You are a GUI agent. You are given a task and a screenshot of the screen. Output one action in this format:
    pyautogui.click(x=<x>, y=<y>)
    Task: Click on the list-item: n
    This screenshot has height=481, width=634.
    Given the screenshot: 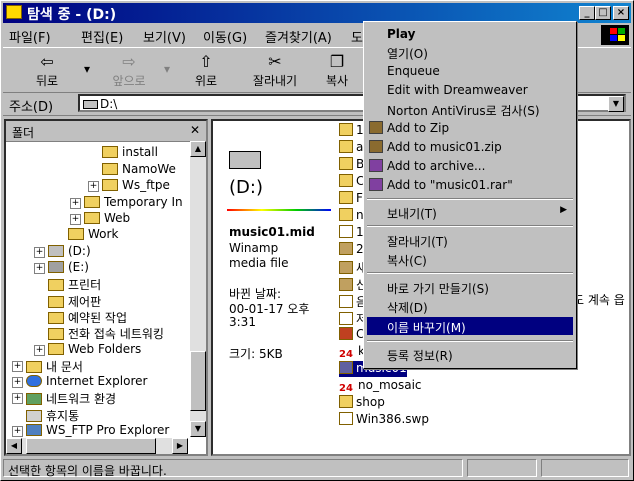 What is the action you would take?
    pyautogui.click(x=351, y=216)
    